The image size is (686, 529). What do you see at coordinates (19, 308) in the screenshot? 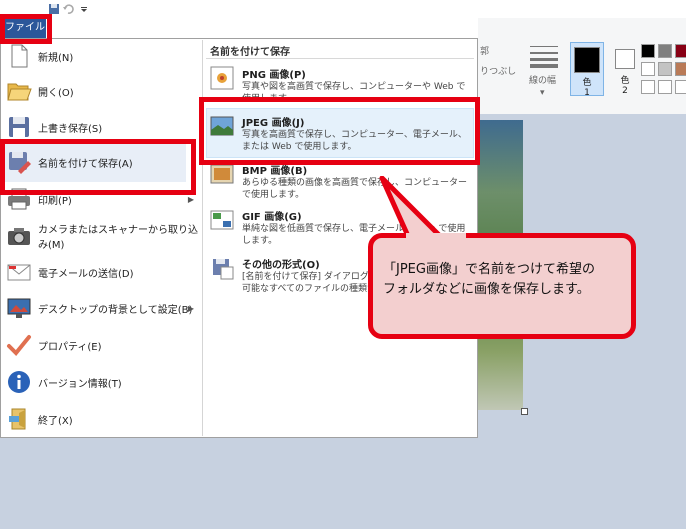
I see `desktop-background-icon` at bounding box center [19, 308].